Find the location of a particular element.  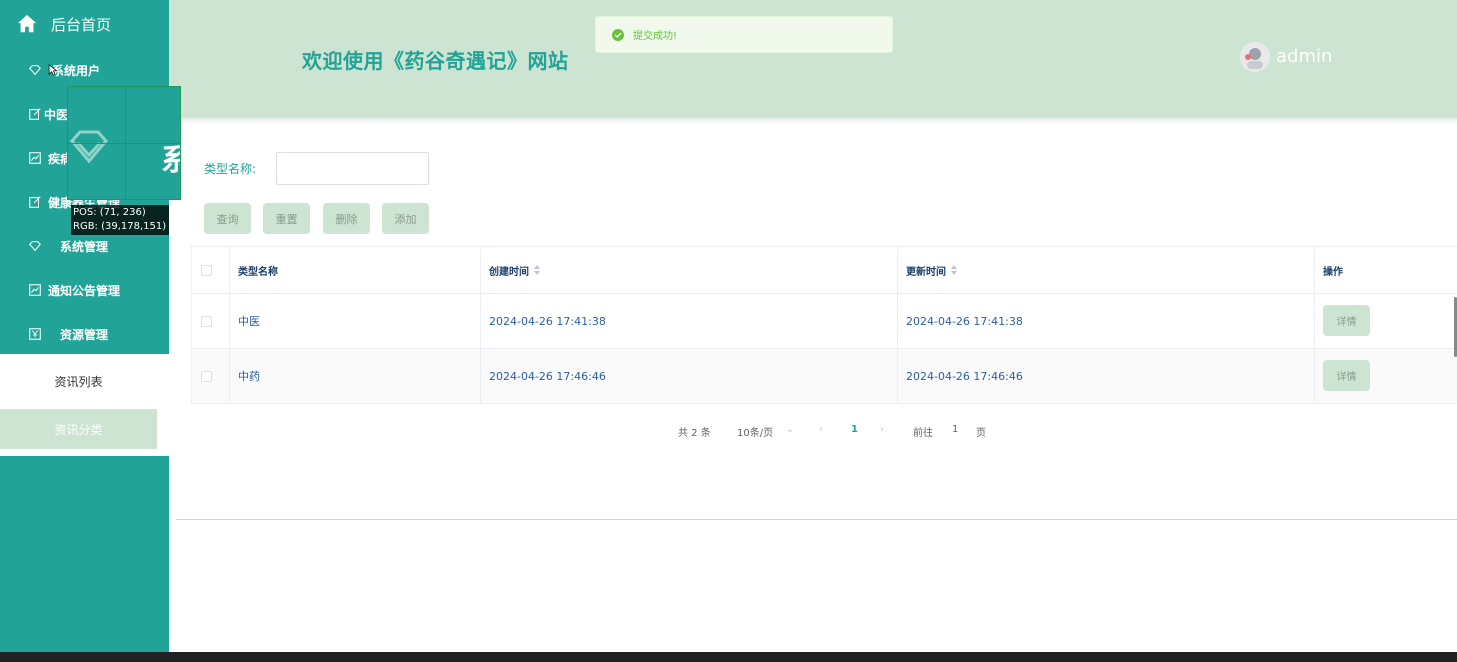

bottom-bar is located at coordinates (728, 657).